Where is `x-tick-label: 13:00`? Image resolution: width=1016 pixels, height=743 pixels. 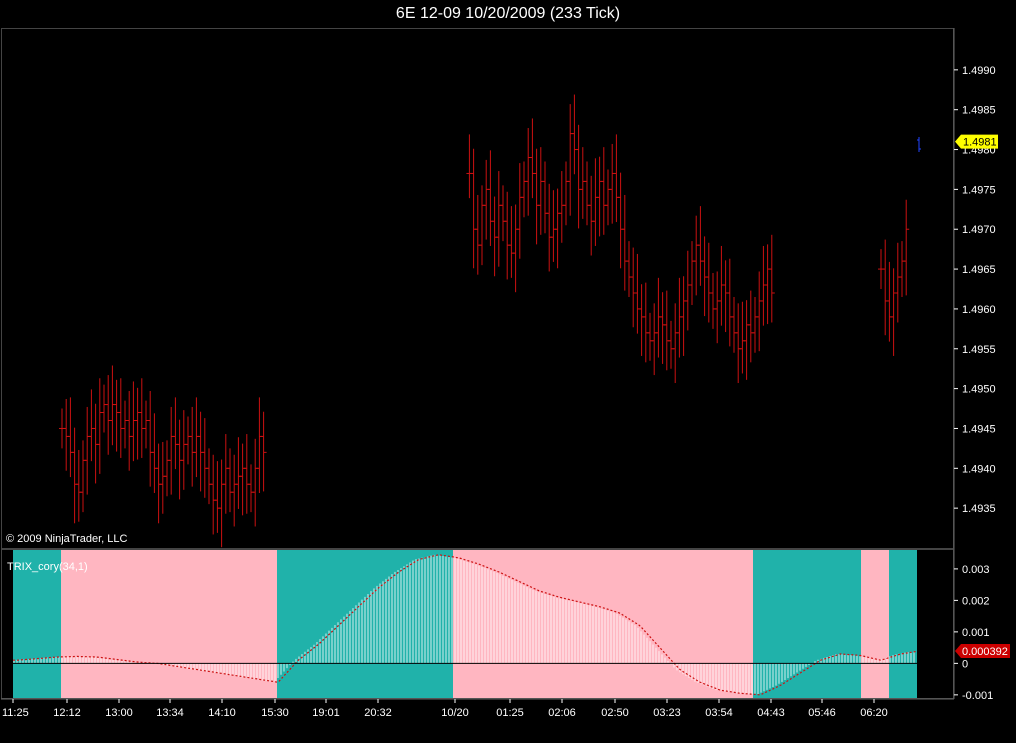
x-tick-label: 13:00 is located at coordinates (119, 713).